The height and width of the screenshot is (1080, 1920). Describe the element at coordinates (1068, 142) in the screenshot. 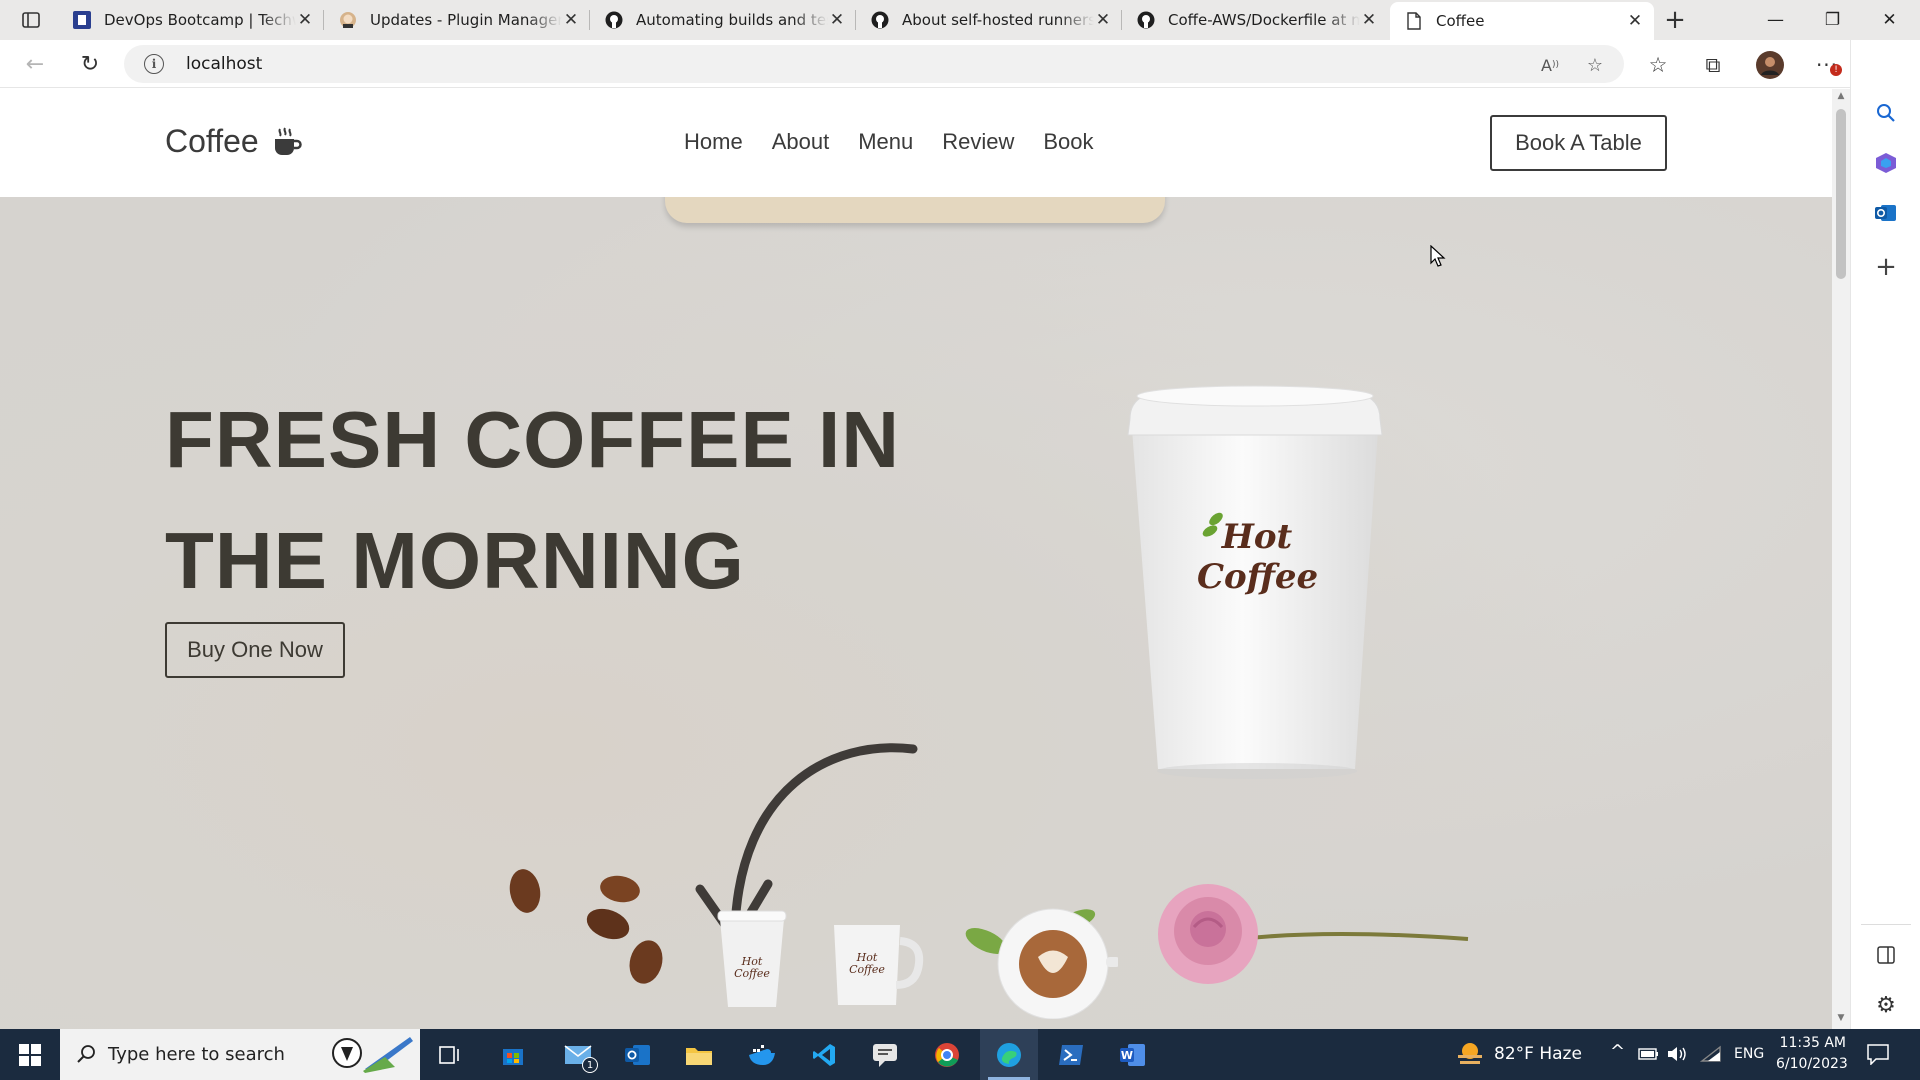

I see `nav-book: Book` at that location.